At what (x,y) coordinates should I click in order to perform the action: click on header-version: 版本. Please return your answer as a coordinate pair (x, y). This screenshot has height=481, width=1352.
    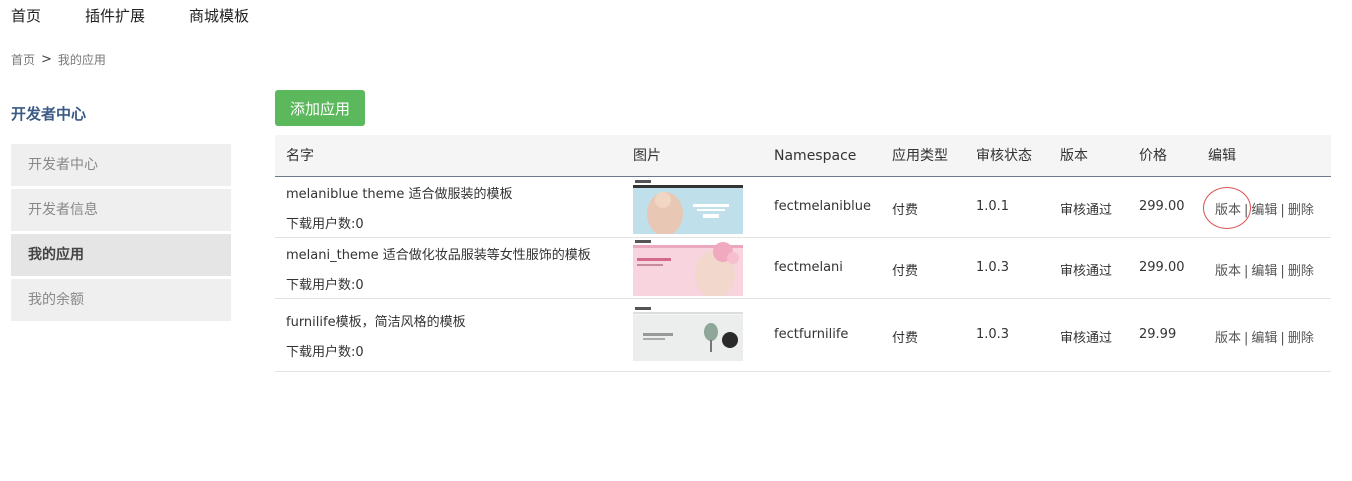
    Looking at the image, I should click on (1074, 156).